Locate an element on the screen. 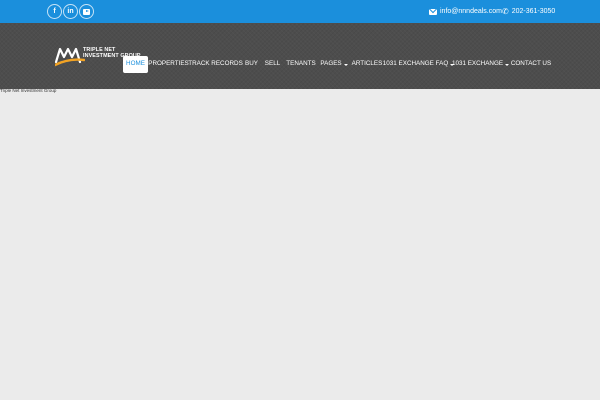 This screenshot has width=600, height=400. nav-item-1031-exchange: 1031 EXCHANGE is located at coordinates (480, 64).